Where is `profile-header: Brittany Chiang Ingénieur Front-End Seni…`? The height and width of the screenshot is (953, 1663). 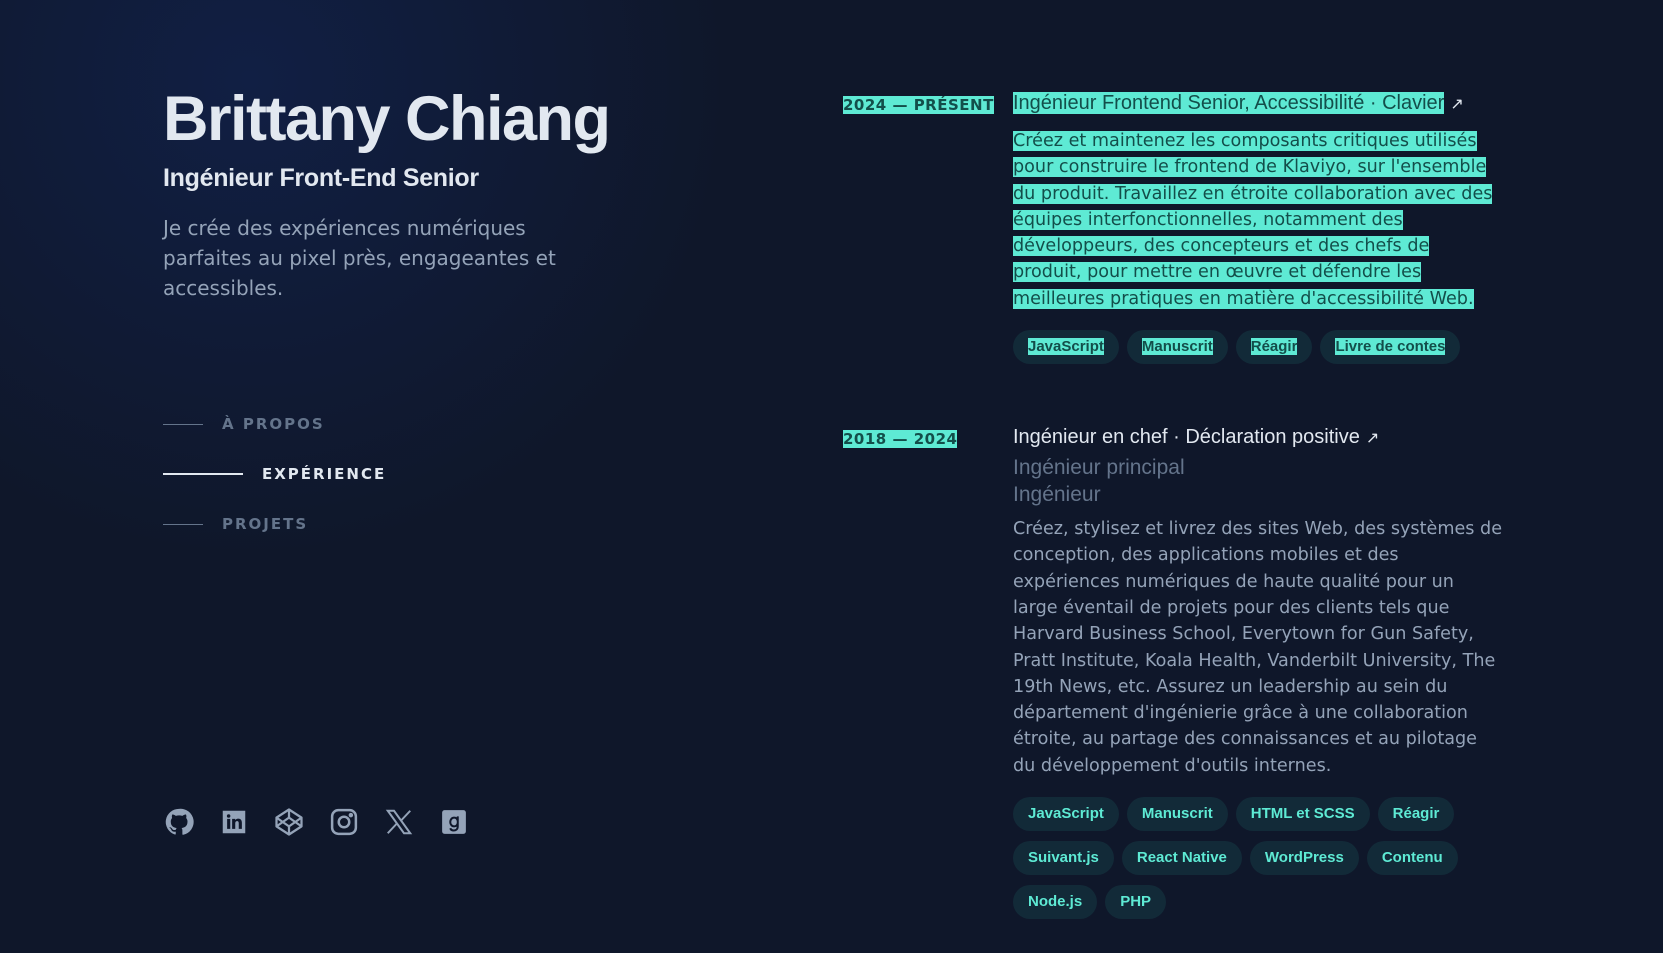
profile-header: Brittany Chiang Ingénieur Front-End Seni… is located at coordinates (443, 190).